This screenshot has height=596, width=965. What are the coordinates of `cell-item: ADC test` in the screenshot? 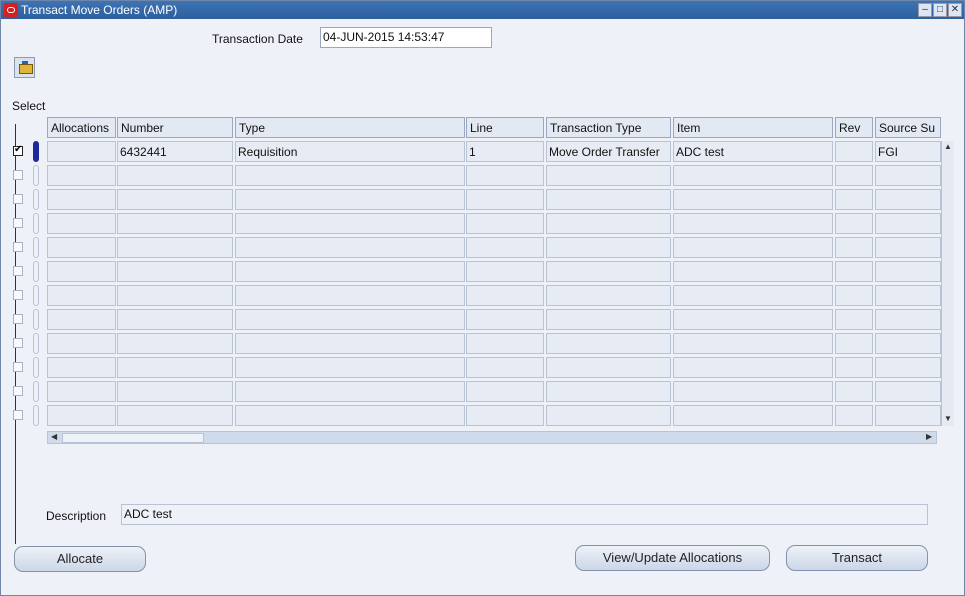 It's located at (753, 151).